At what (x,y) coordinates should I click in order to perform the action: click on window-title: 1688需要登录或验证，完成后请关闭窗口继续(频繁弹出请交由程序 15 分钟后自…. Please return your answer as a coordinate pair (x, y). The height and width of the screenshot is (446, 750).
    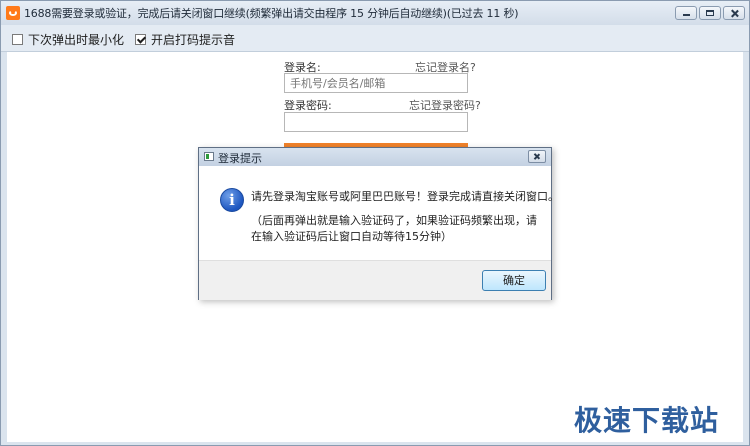
    Looking at the image, I should click on (271, 13).